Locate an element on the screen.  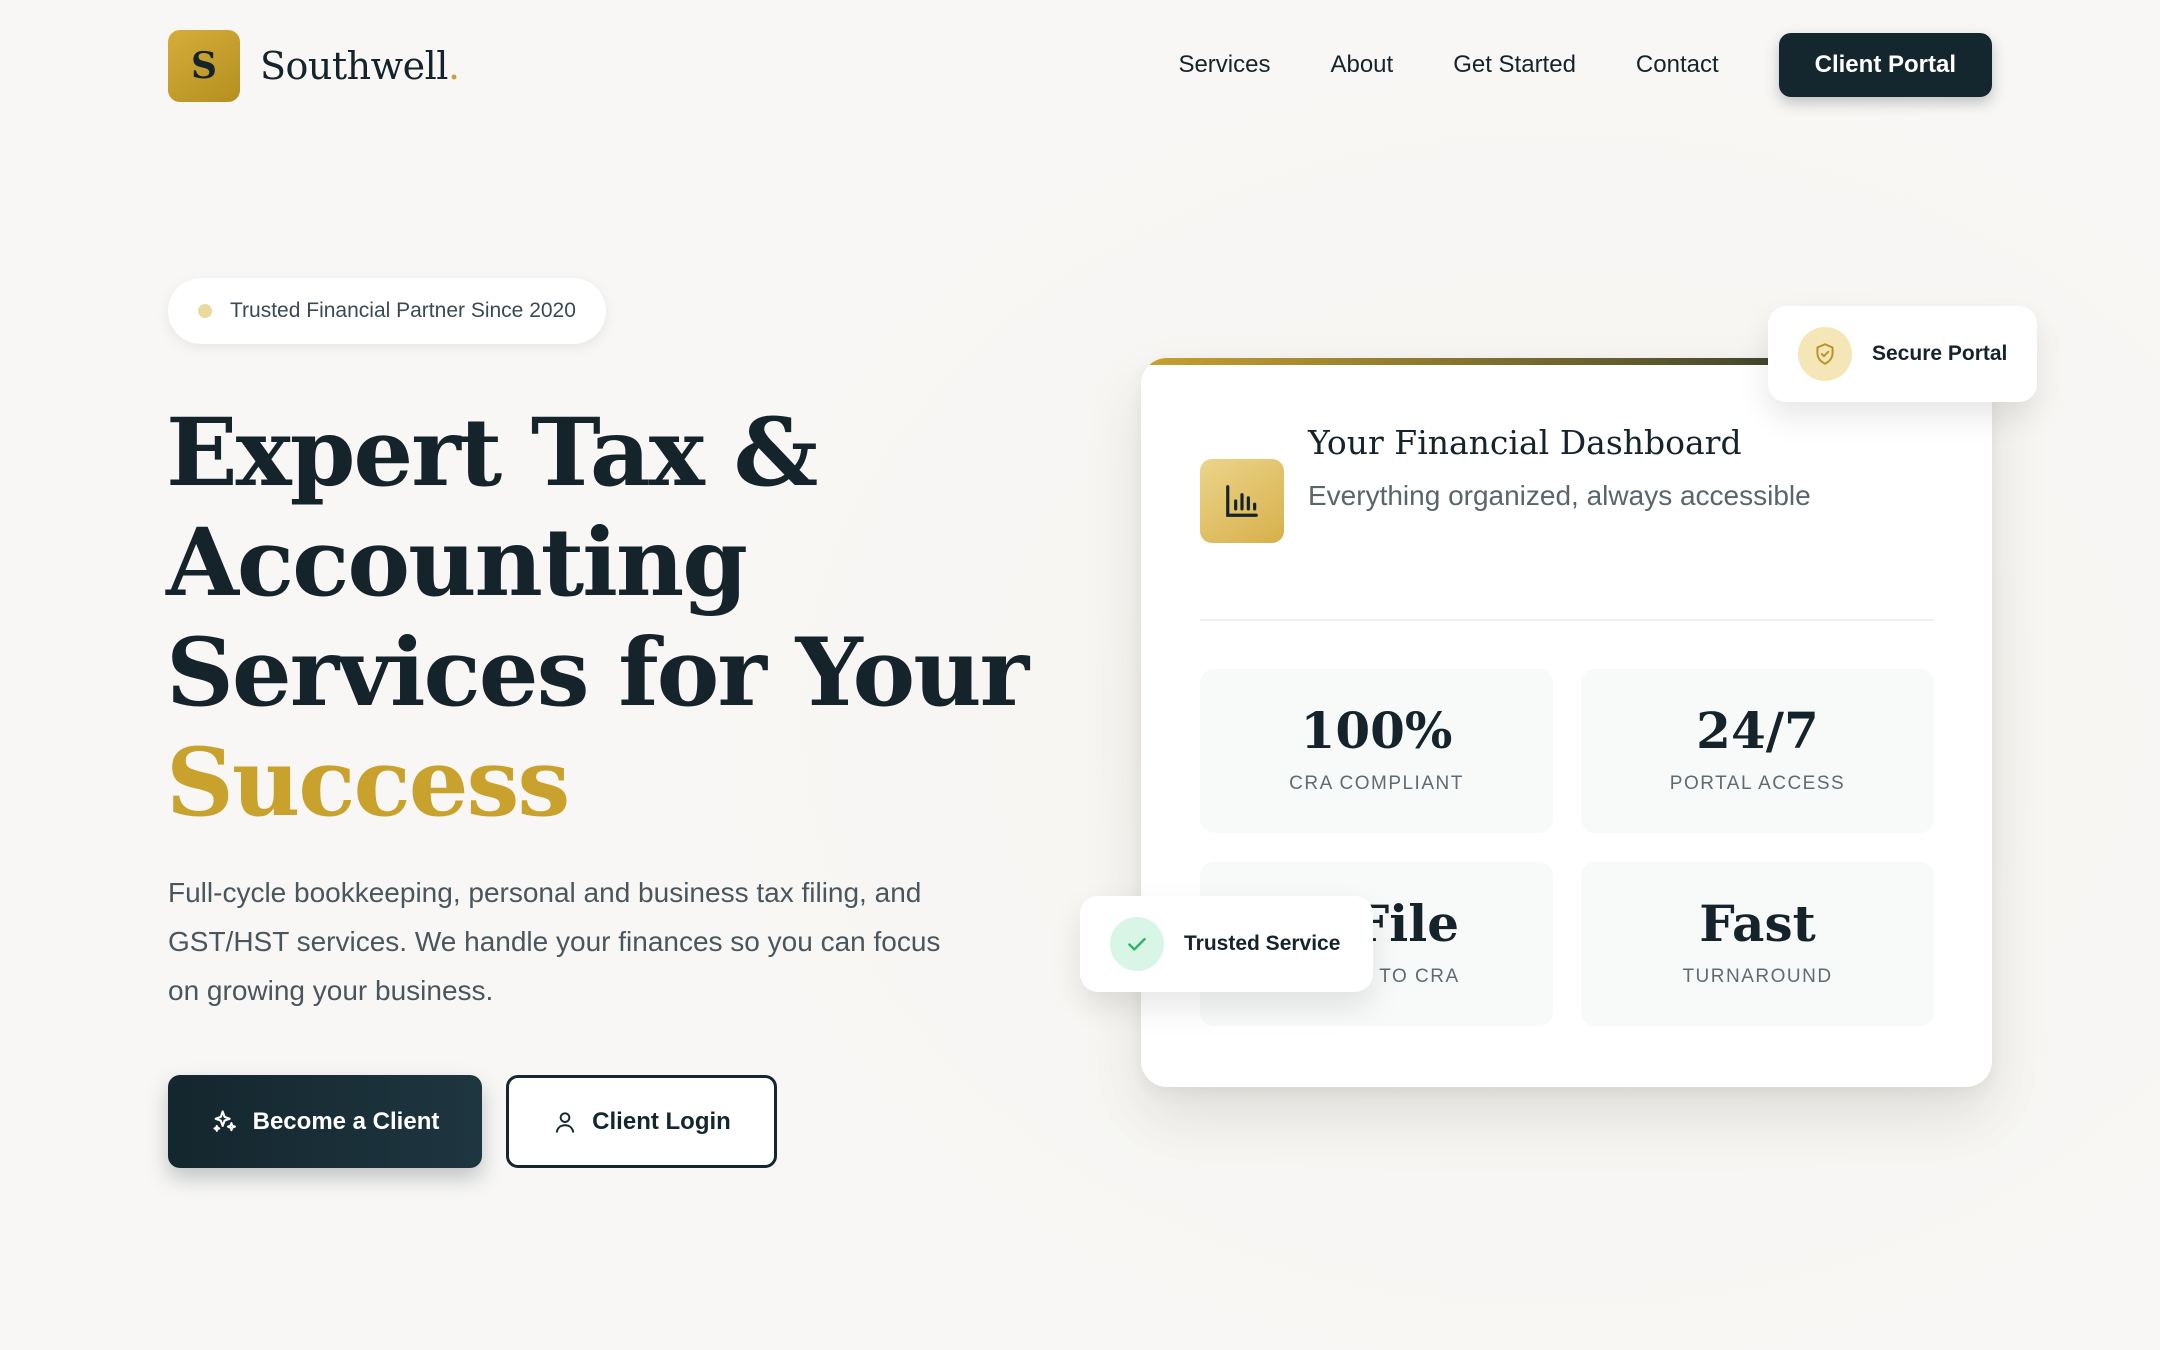
client-login-button: Client Login is located at coordinates (641, 1121).